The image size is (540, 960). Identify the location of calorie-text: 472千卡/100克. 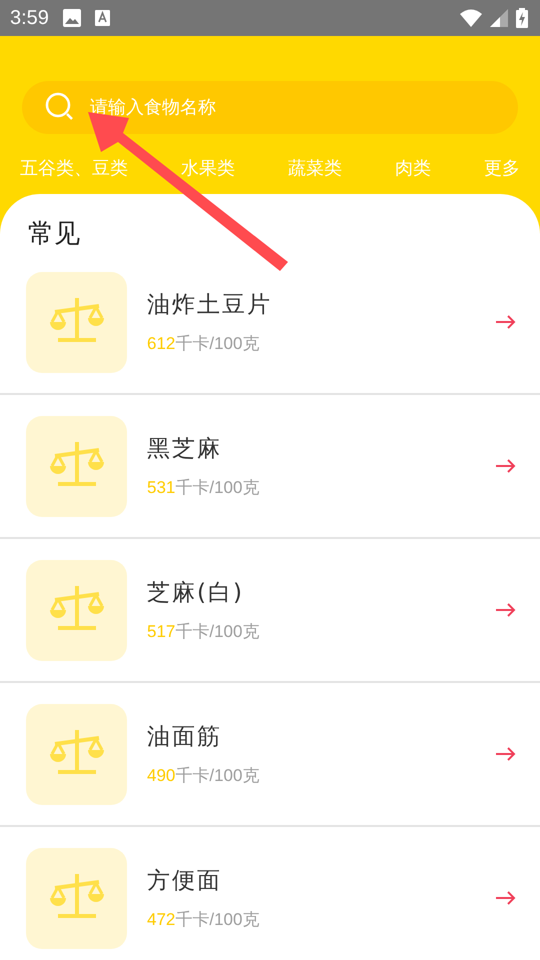
(203, 920).